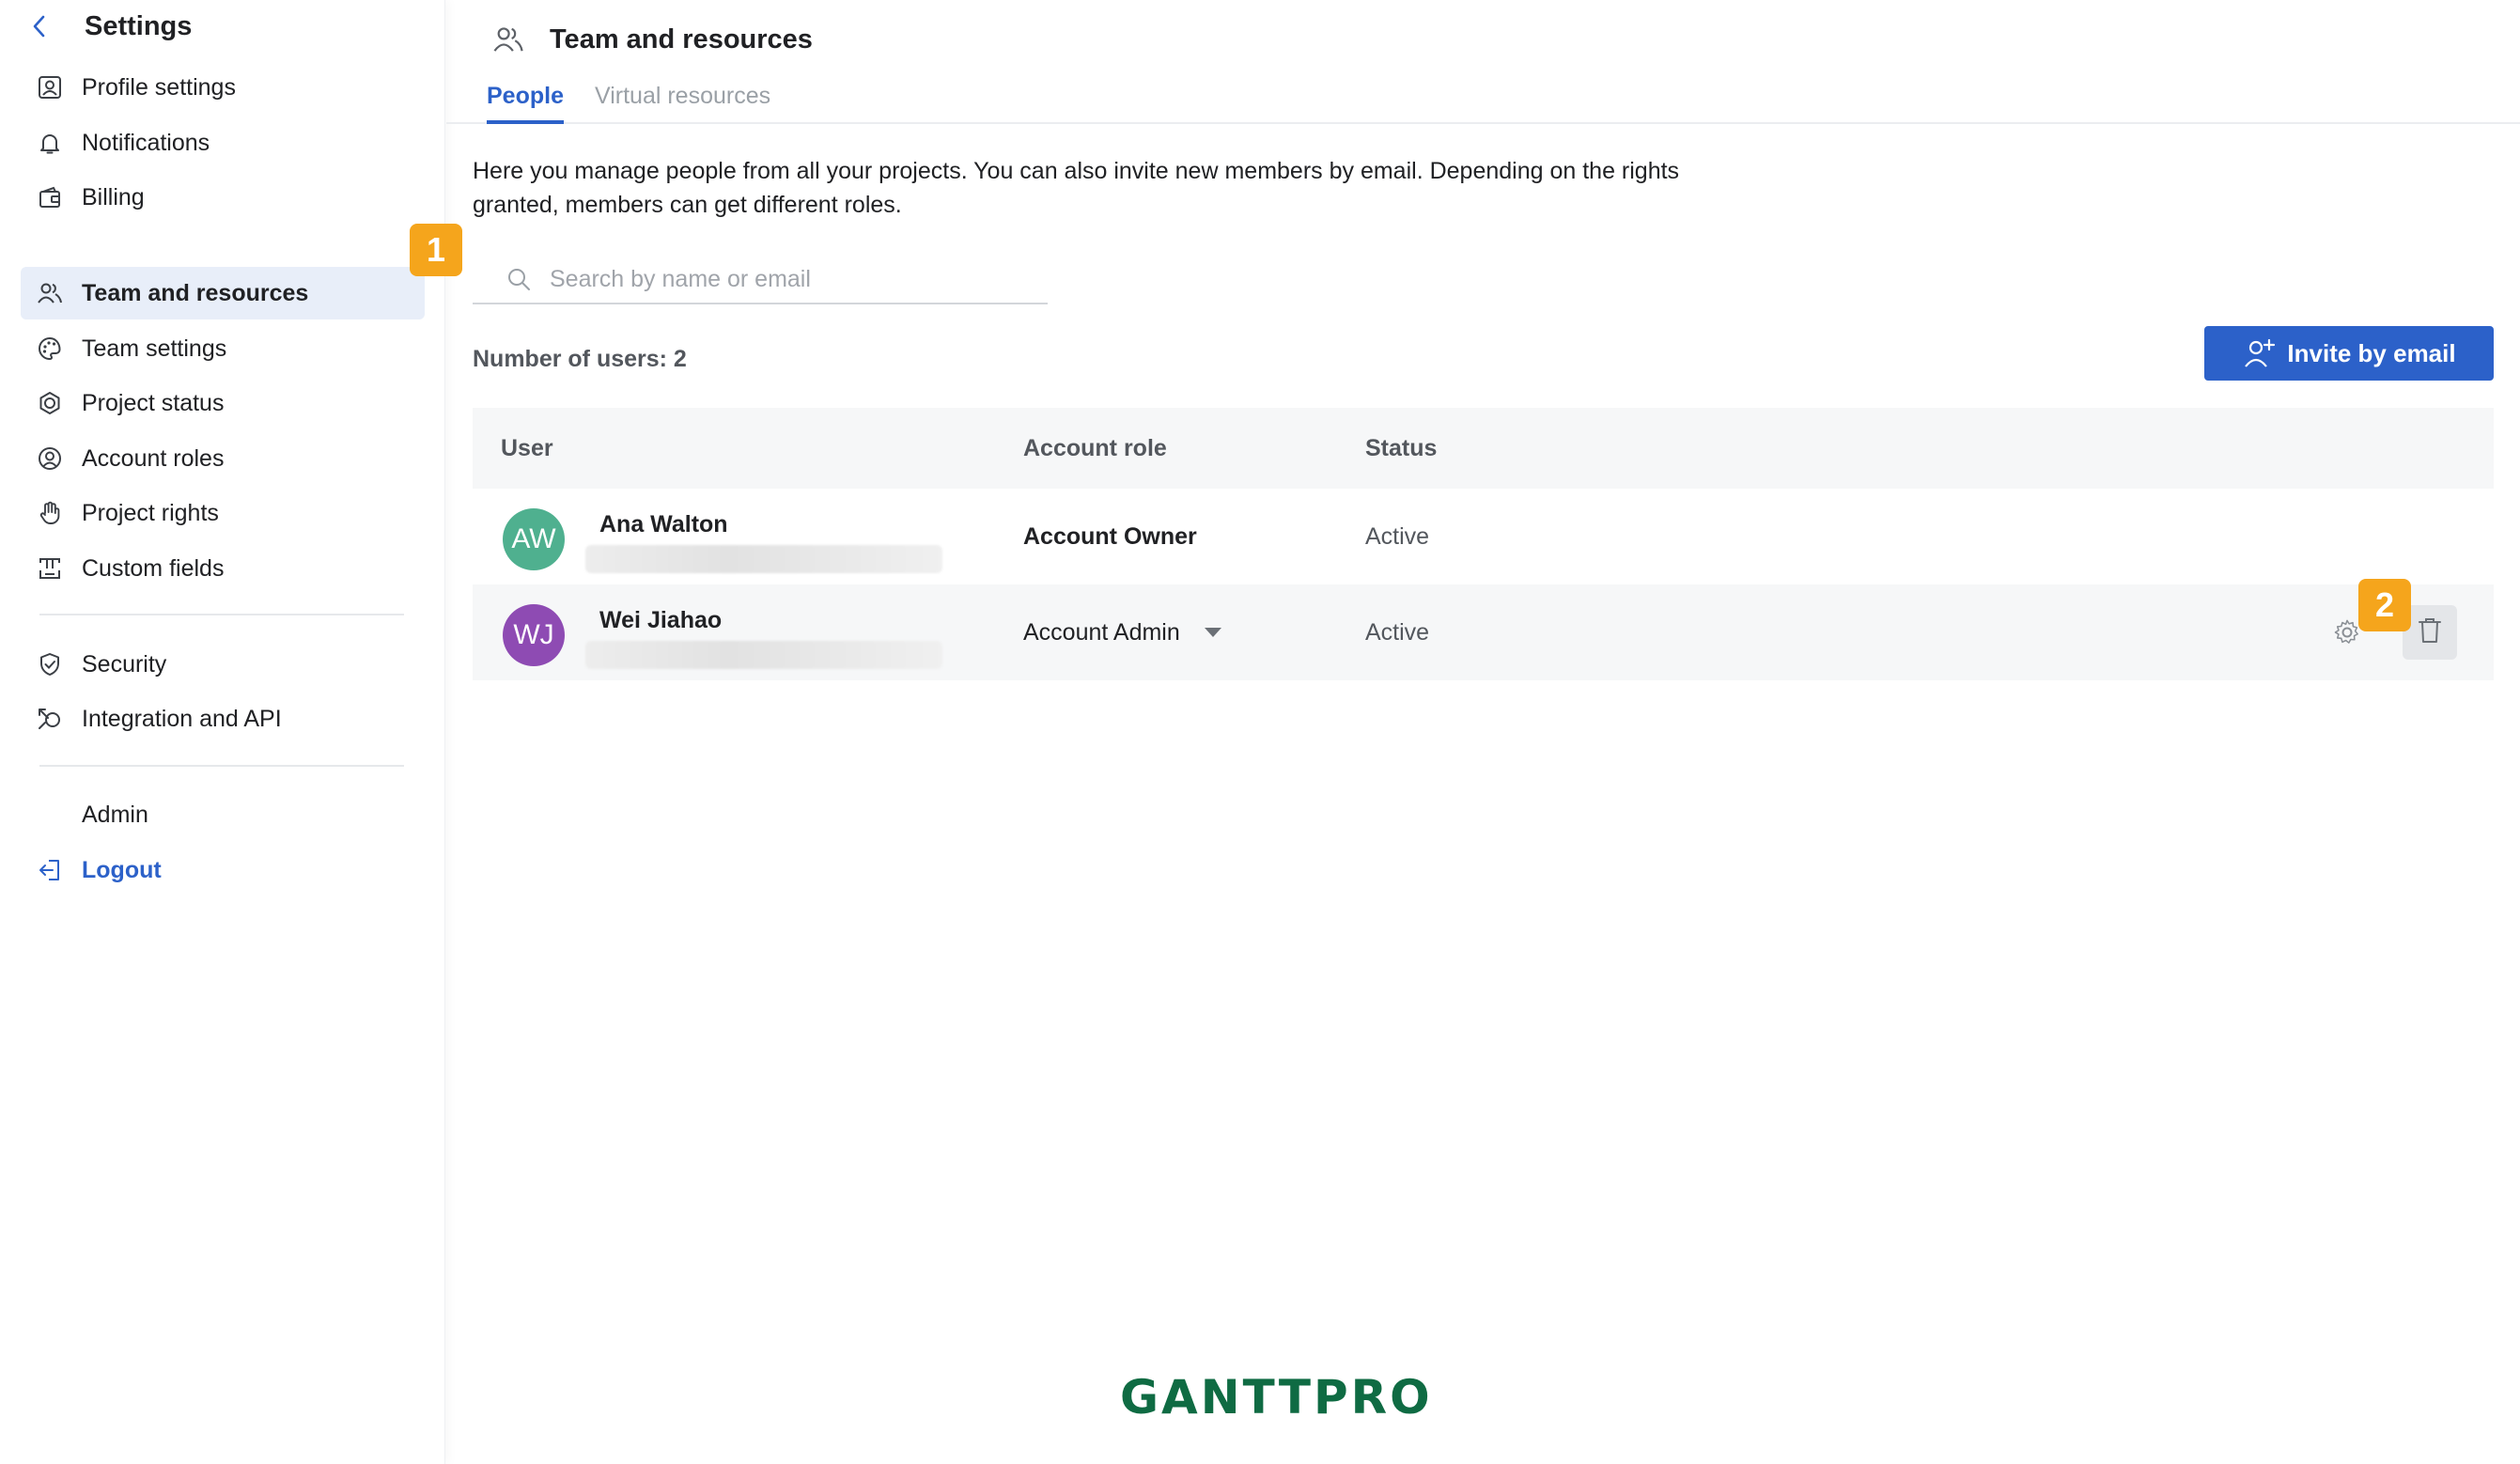 The width and height of the screenshot is (2520, 1464). I want to click on sidebar-item-project-status: Project status, so click(223, 403).